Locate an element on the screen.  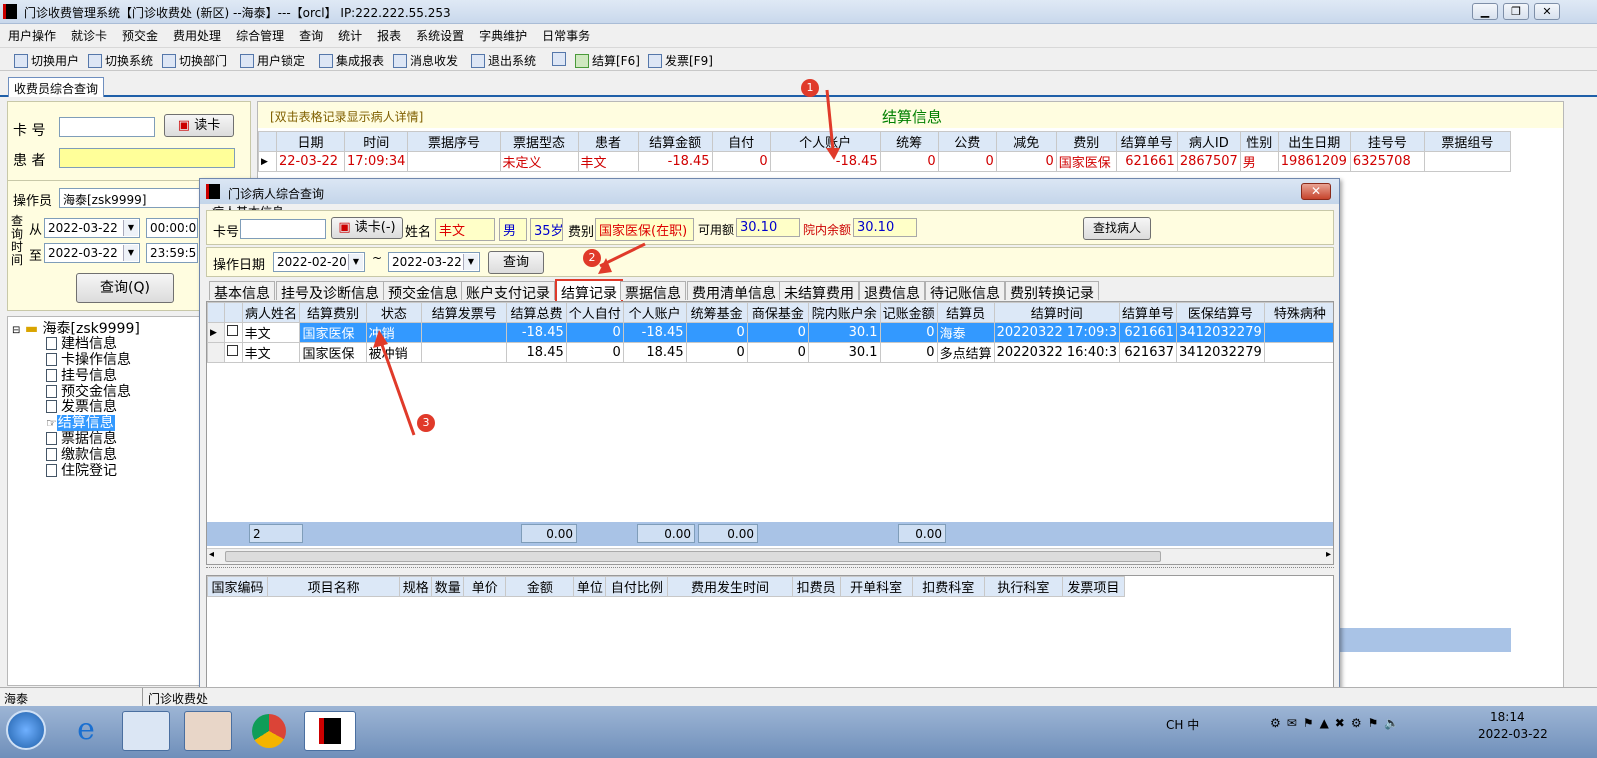
clock-time: 18:14 is located at coordinates (1507, 717).